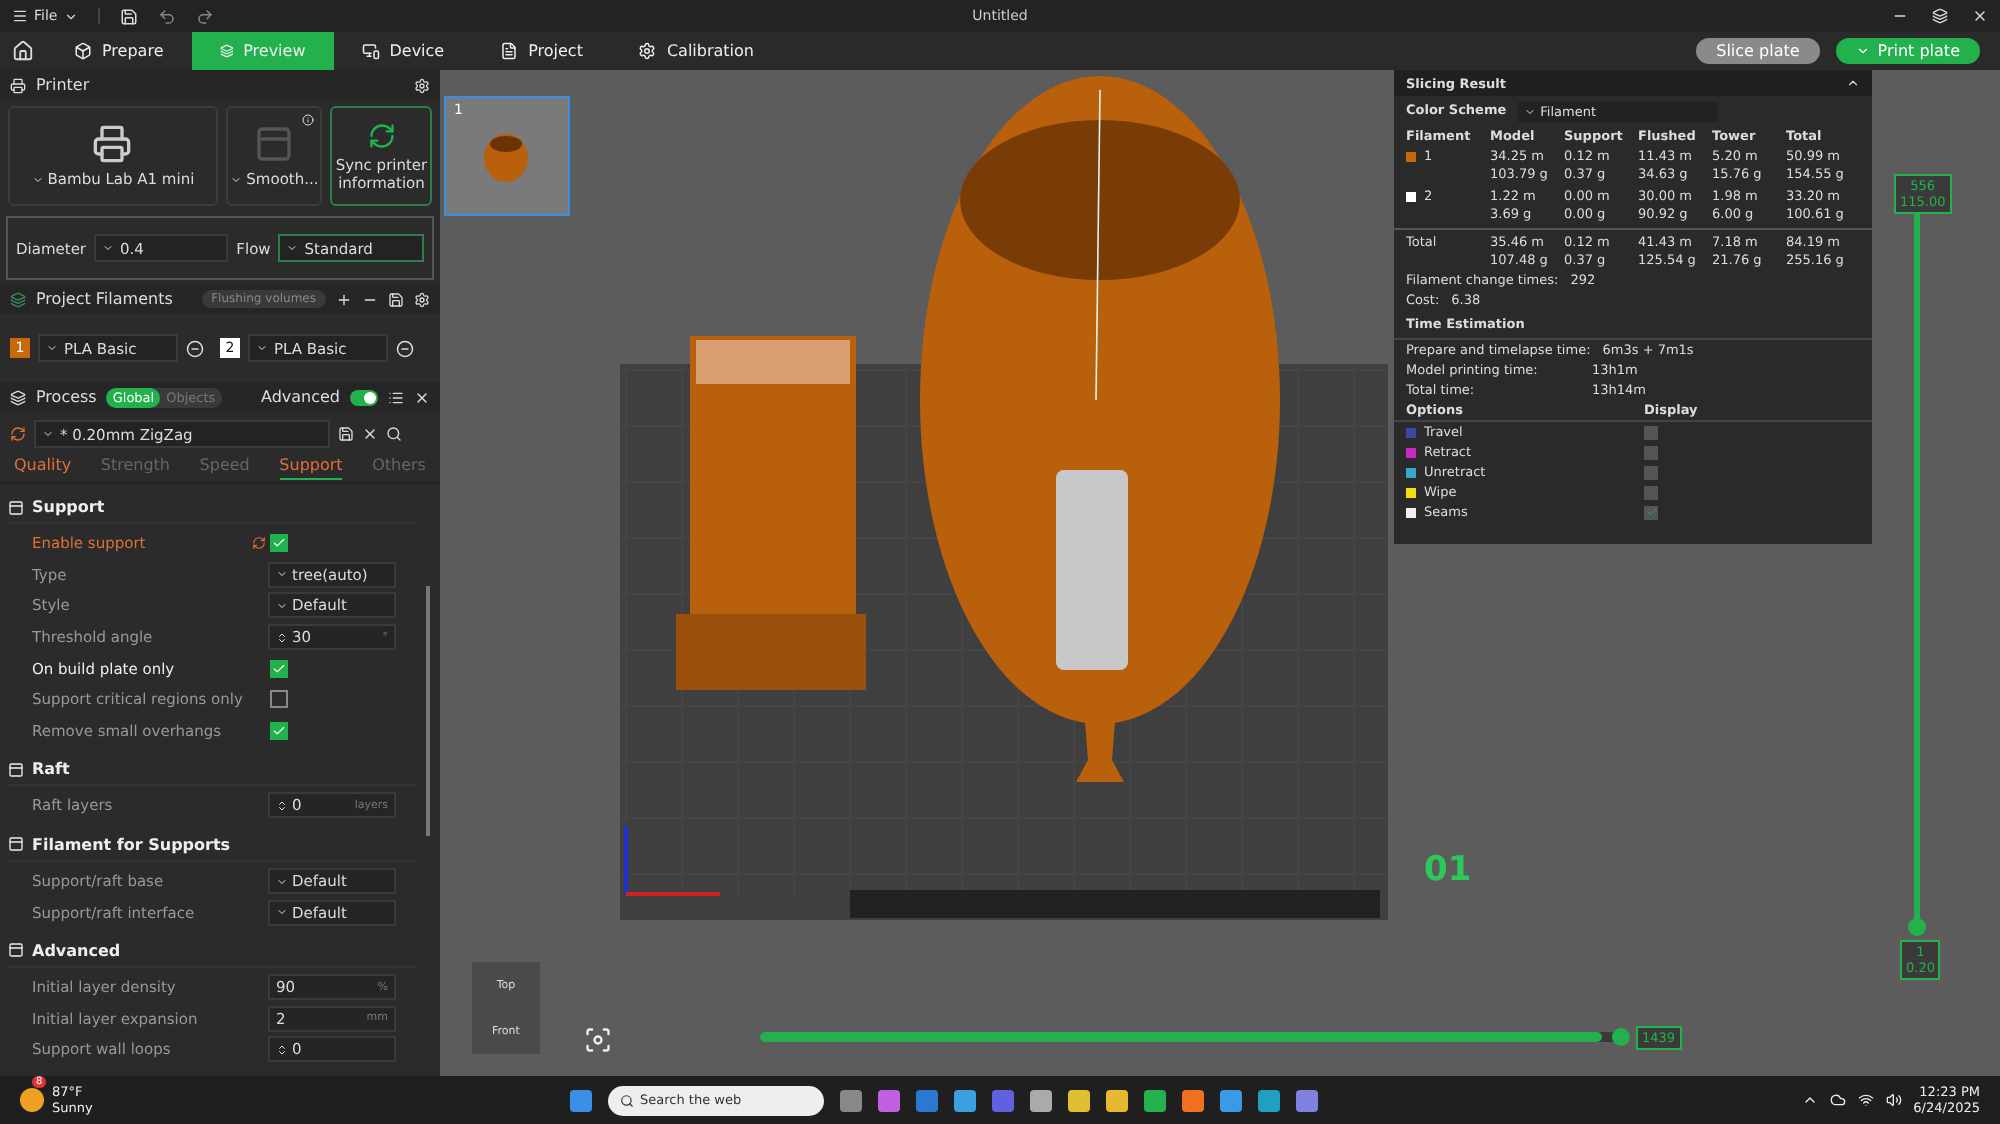 The height and width of the screenshot is (1124, 2000). I want to click on vase-icon, so click(506, 158).